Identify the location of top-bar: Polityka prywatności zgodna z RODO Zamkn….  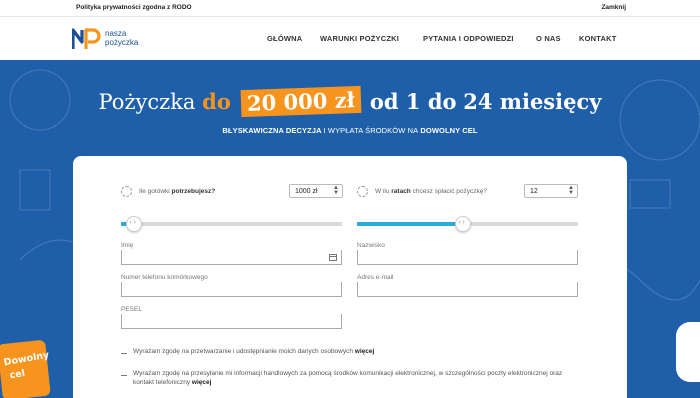
(350, 8).